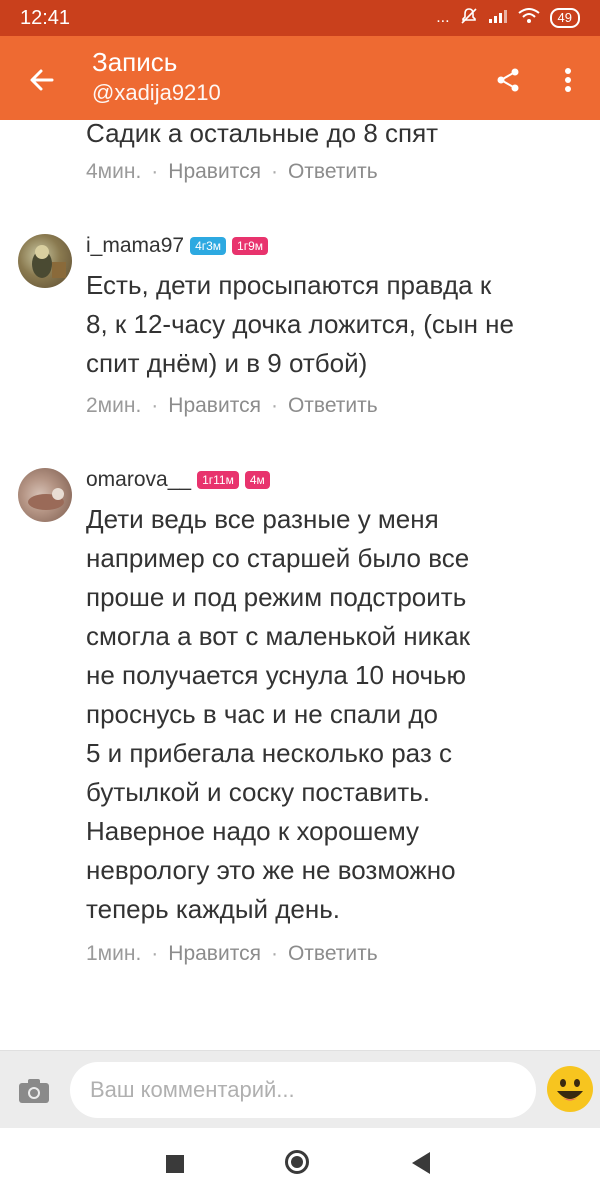  I want to click on comment-line: теперь каждый день., so click(213, 909).